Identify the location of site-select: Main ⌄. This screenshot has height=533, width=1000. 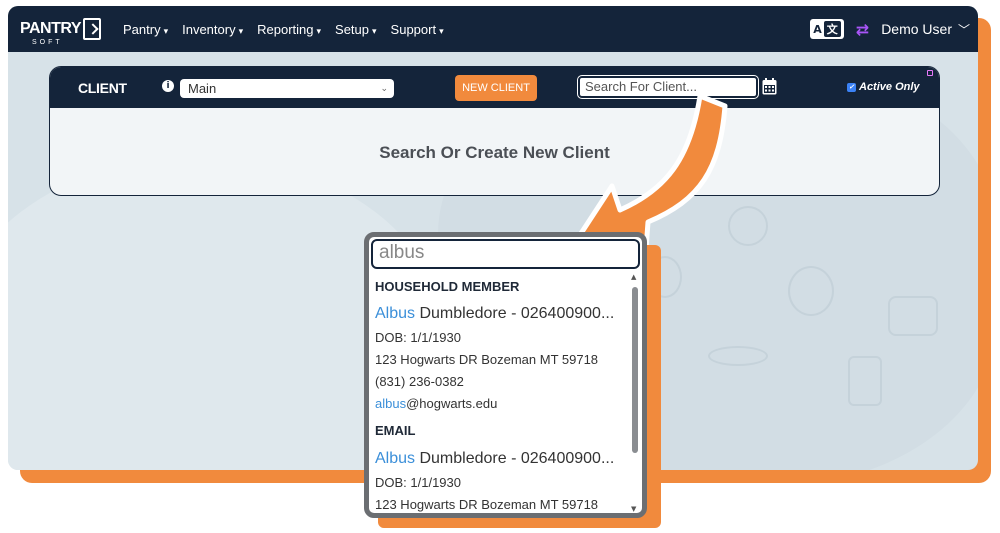
(287, 88).